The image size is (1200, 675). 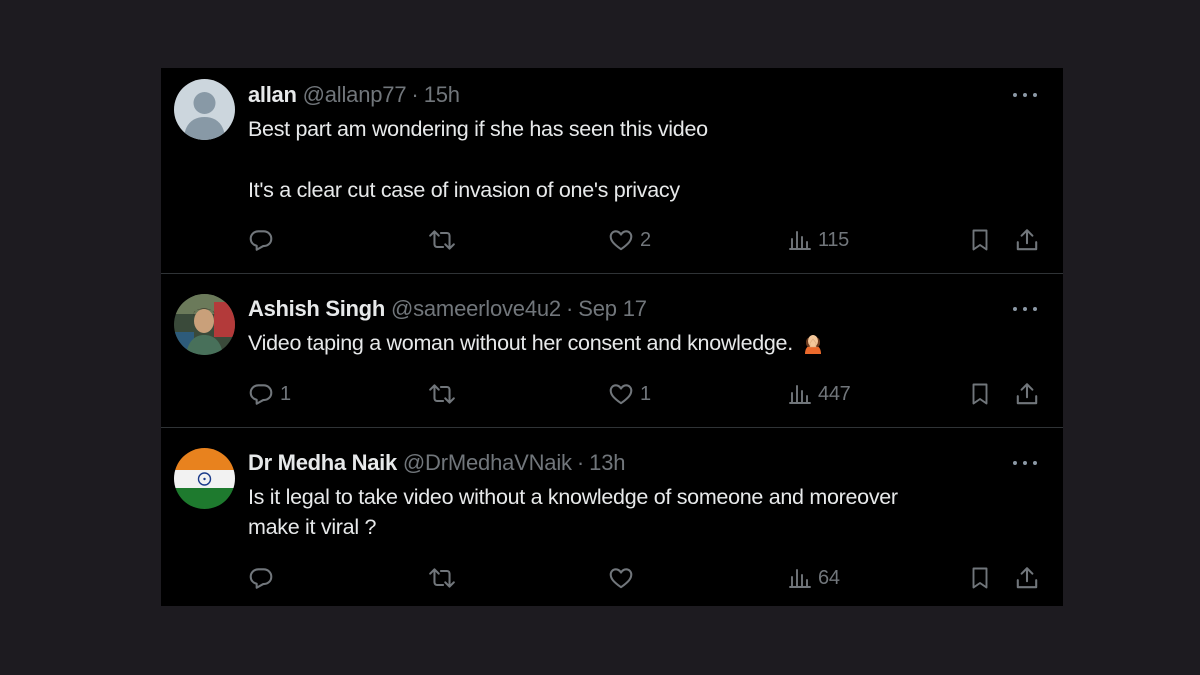 I want to click on woman-facepalming-emoji, so click(x=813, y=342).